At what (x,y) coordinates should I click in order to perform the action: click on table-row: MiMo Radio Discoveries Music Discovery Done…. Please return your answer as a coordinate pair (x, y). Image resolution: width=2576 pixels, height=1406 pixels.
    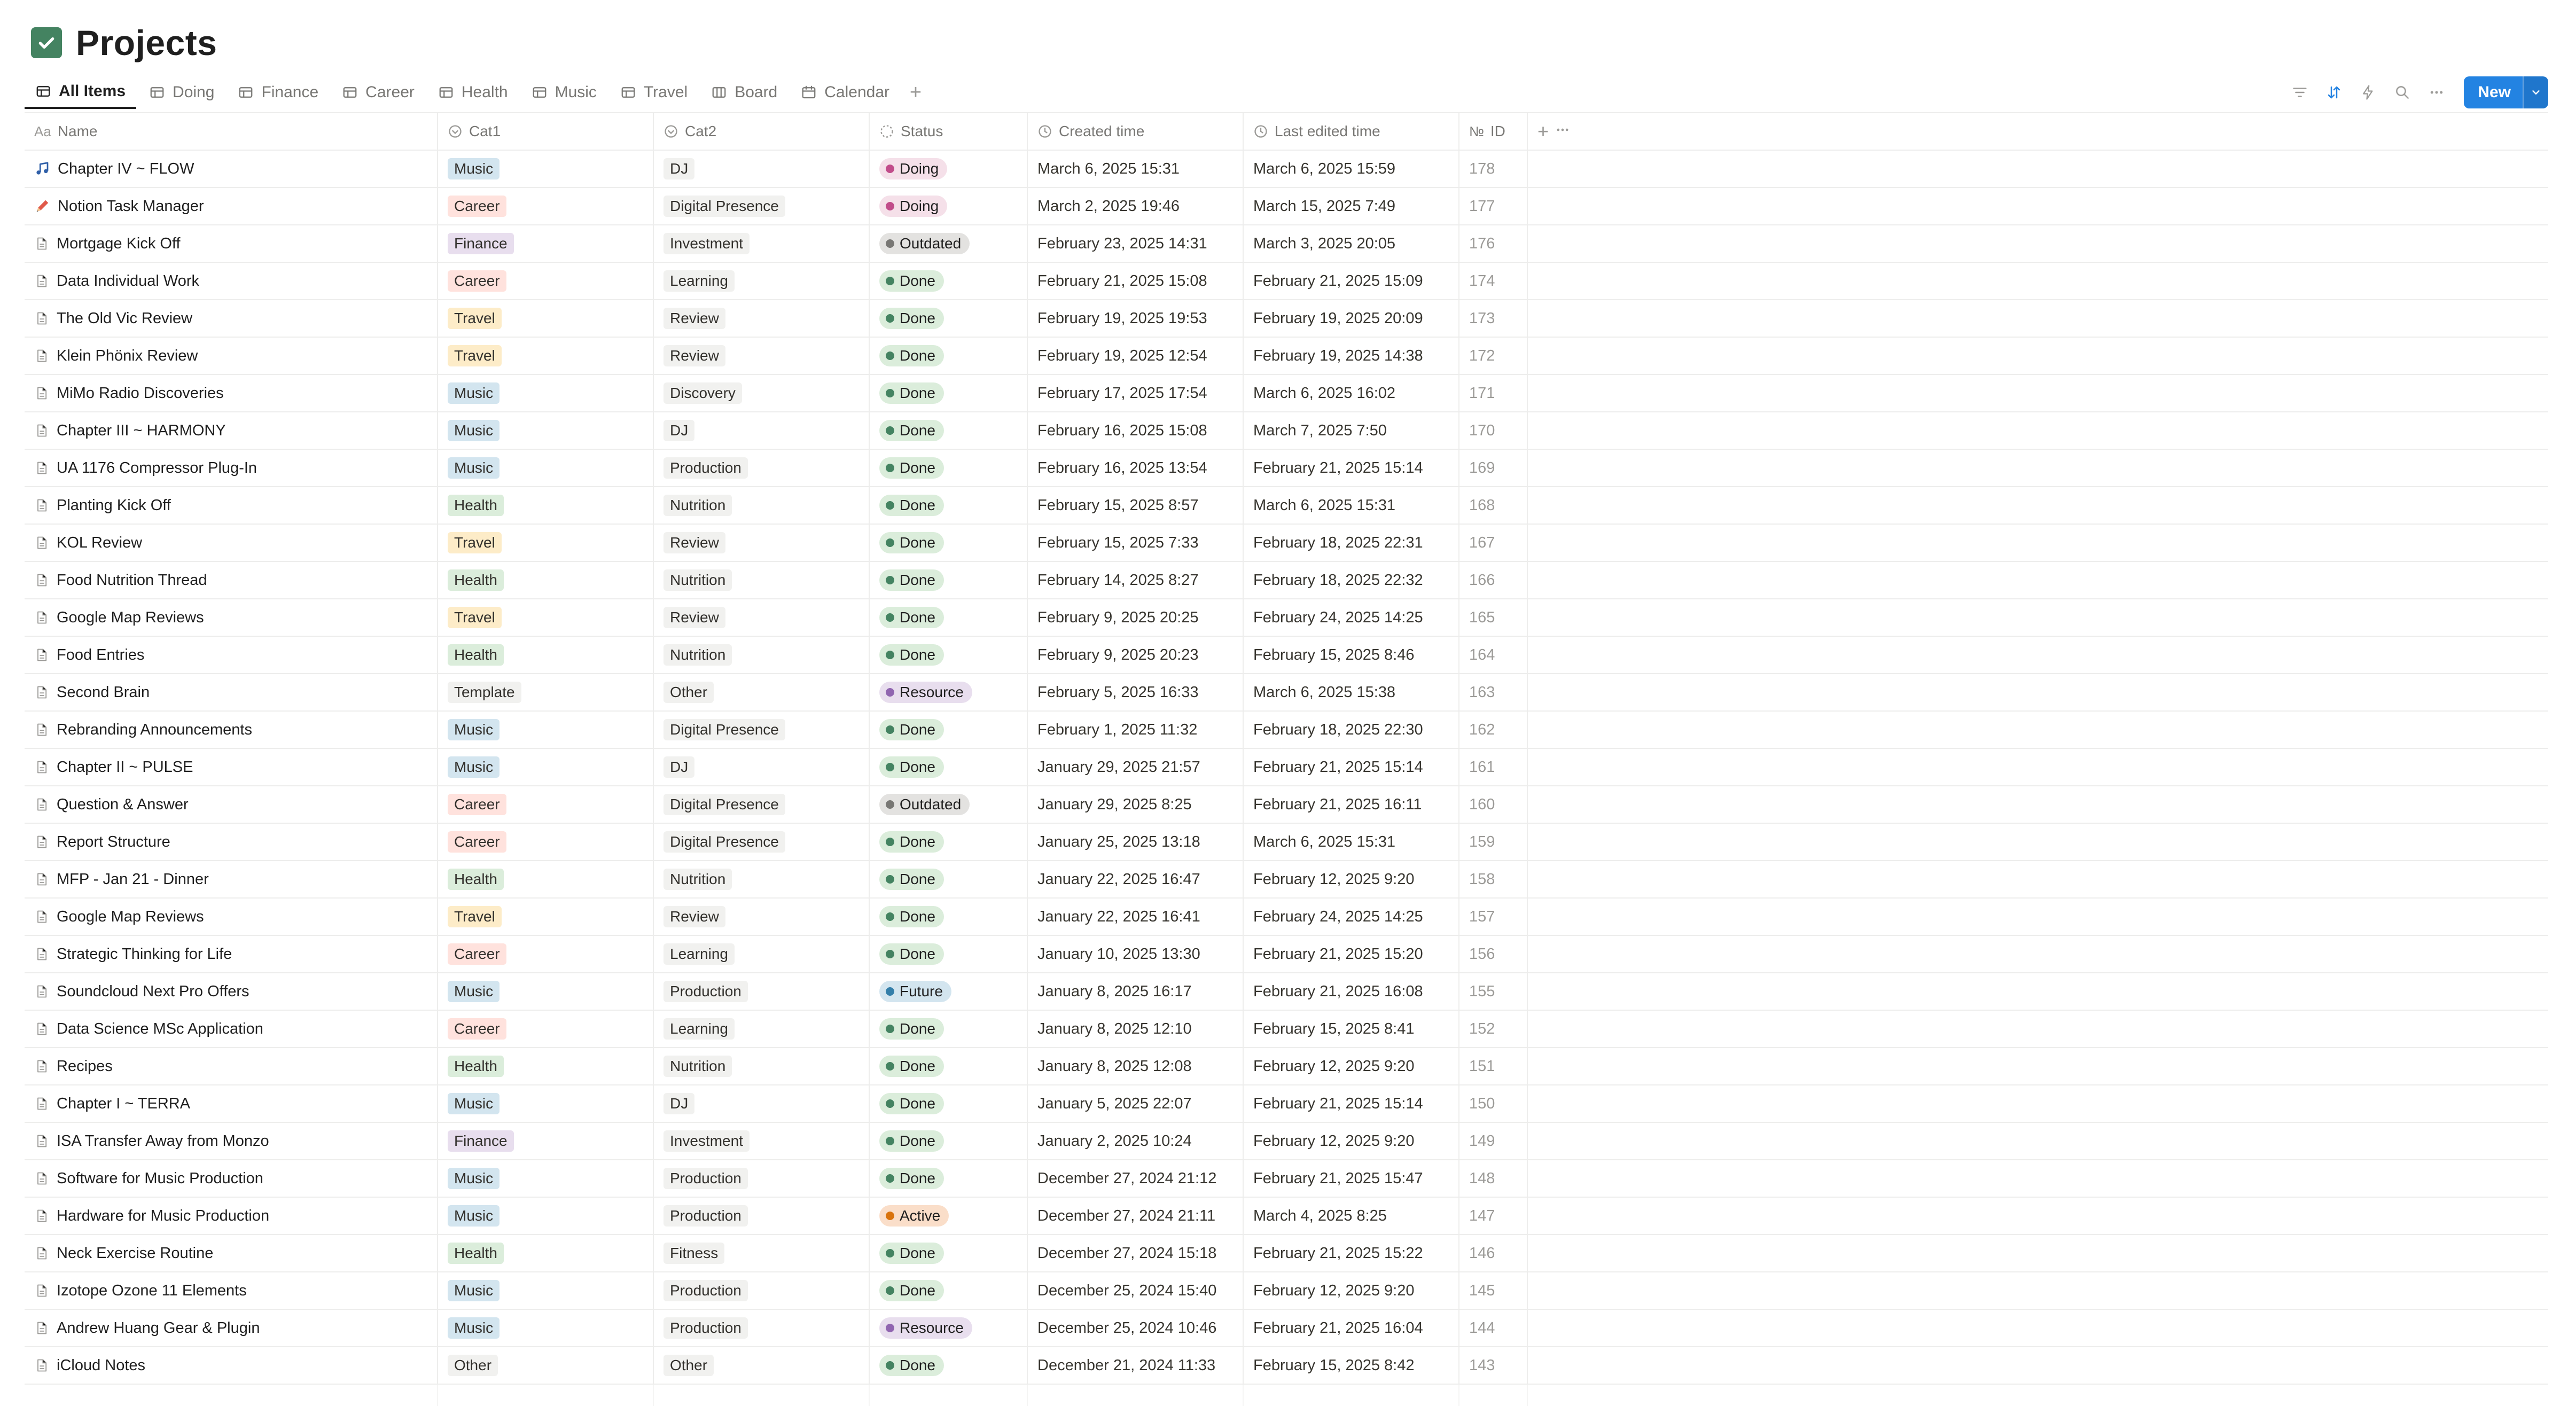
    Looking at the image, I should click on (1286, 394).